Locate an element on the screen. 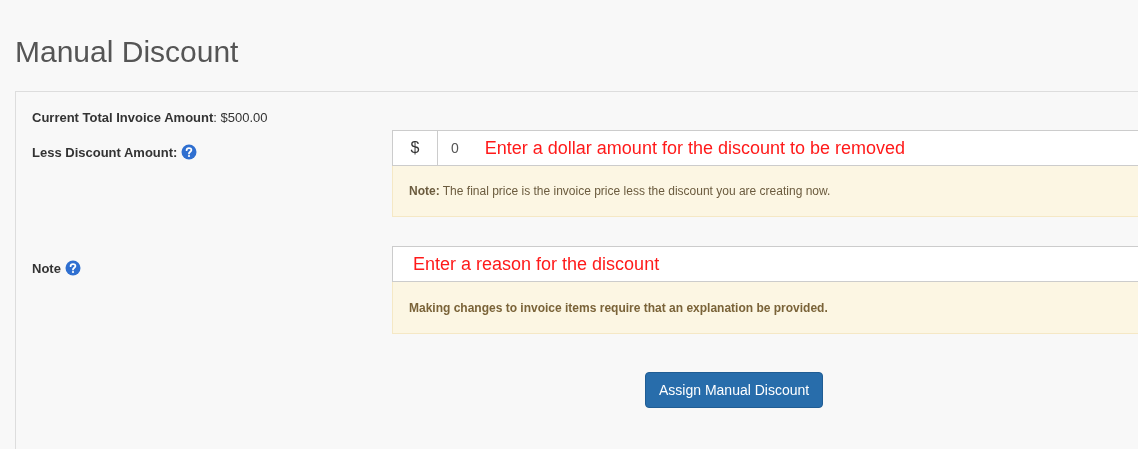 The width and height of the screenshot is (1138, 449). note-label: Note is located at coordinates (46, 268).